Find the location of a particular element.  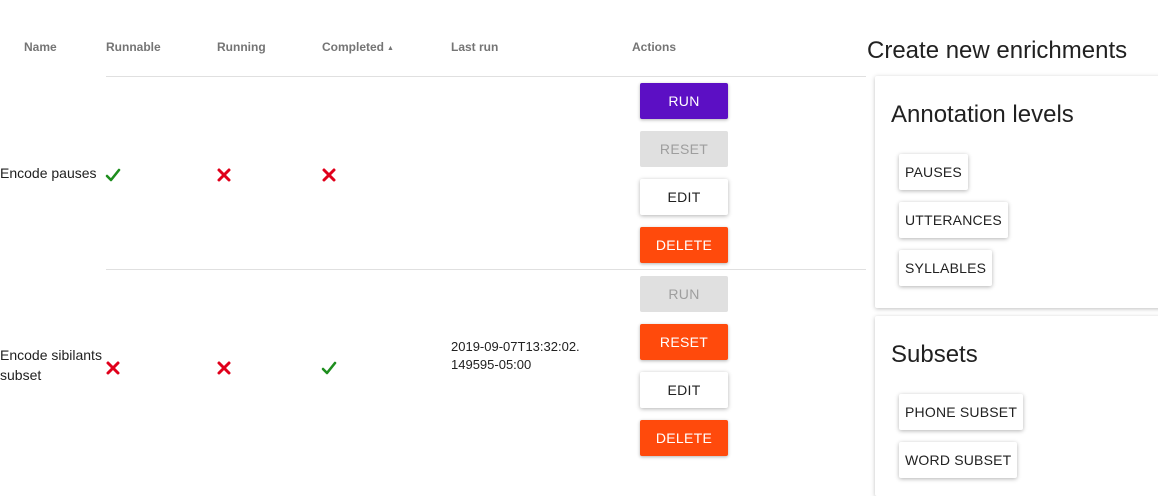

column-header-completed: Completed ▲ is located at coordinates (358, 47).